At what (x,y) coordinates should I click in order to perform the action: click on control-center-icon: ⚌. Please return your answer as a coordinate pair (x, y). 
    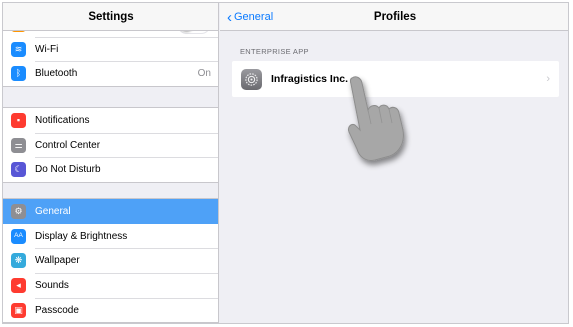
    Looking at the image, I should click on (18, 145).